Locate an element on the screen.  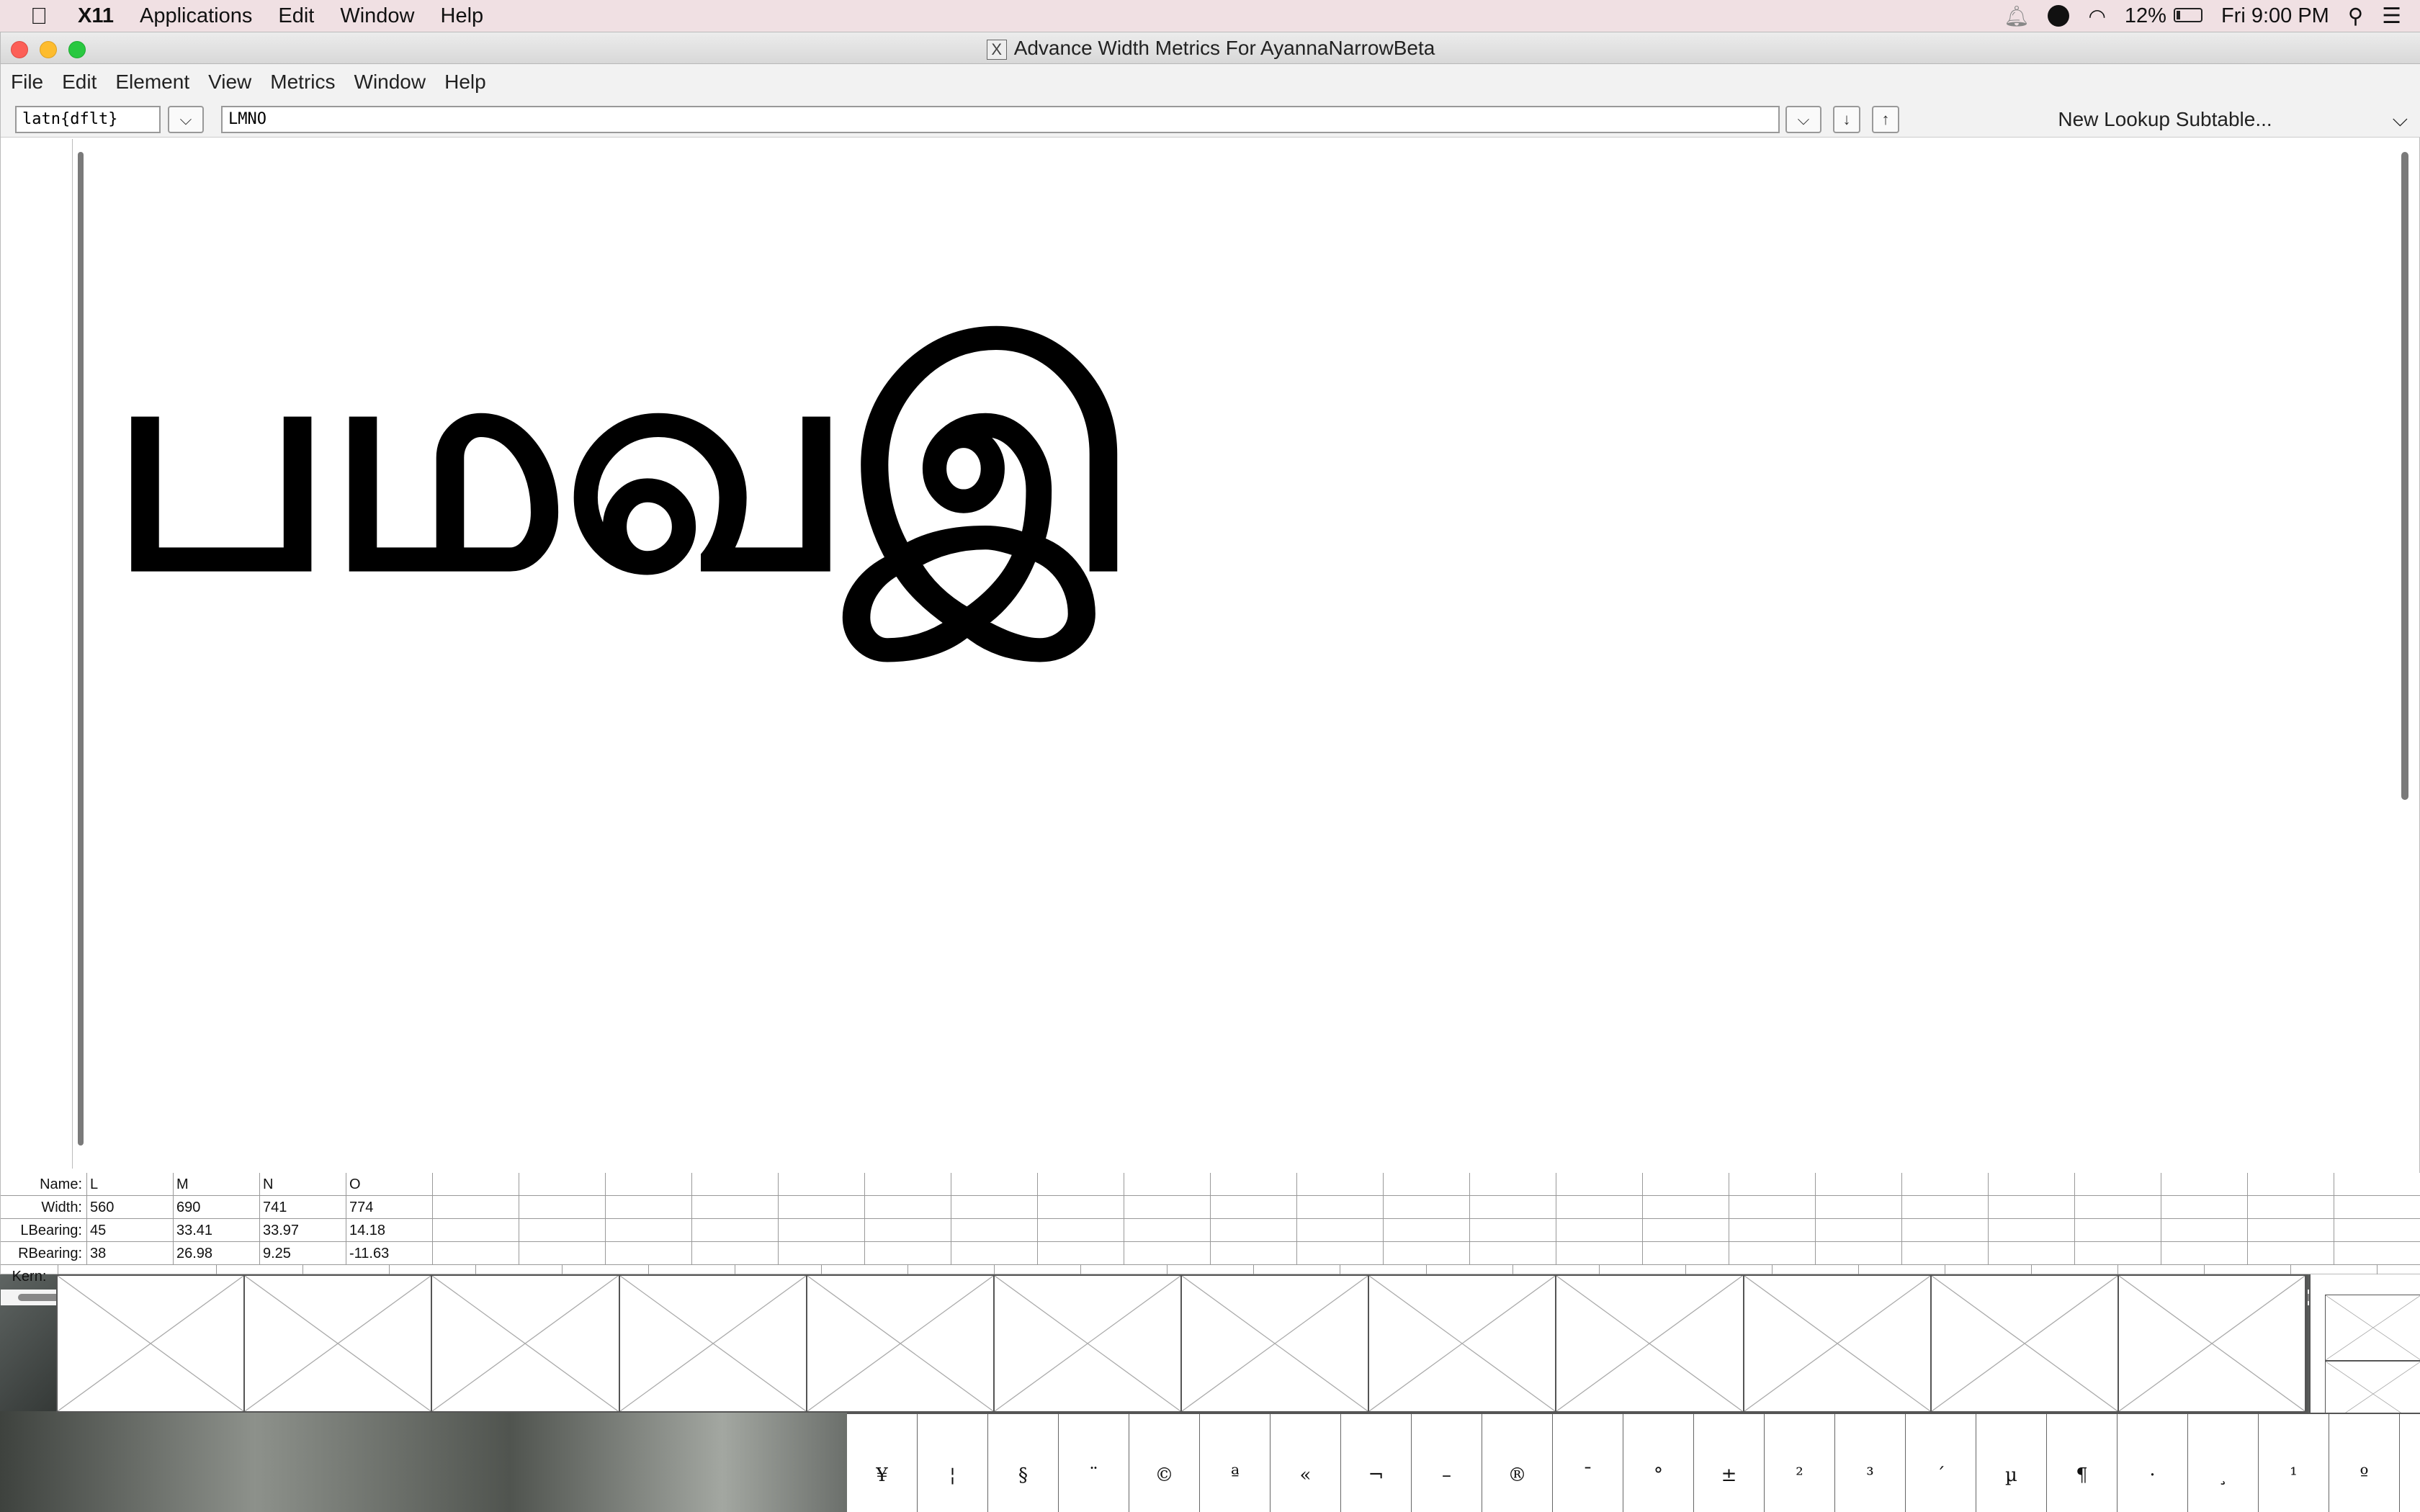
menu-metrics: Metrics is located at coordinates (302, 82).